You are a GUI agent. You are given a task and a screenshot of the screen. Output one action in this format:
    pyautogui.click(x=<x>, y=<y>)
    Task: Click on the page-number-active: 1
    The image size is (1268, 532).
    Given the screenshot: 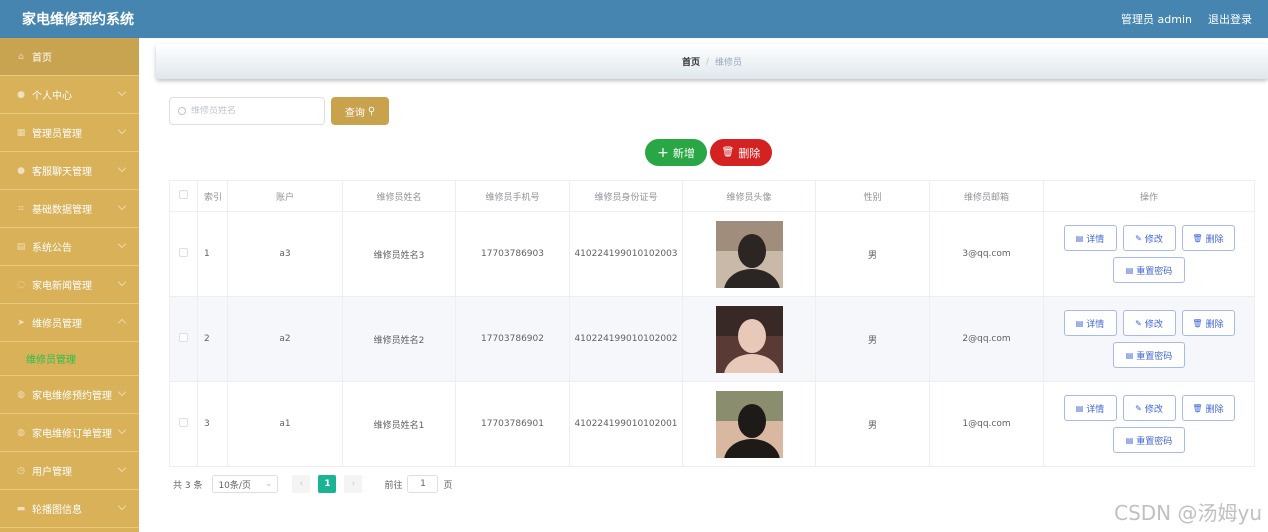 What is the action you would take?
    pyautogui.click(x=327, y=484)
    